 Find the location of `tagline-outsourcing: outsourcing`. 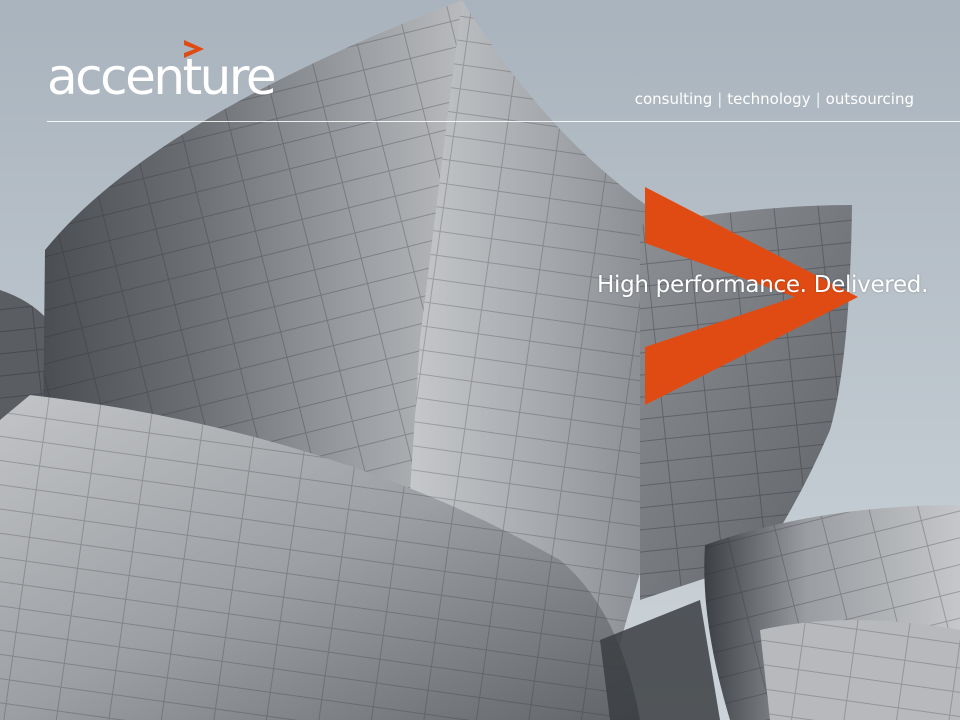

tagline-outsourcing: outsourcing is located at coordinates (869, 99).